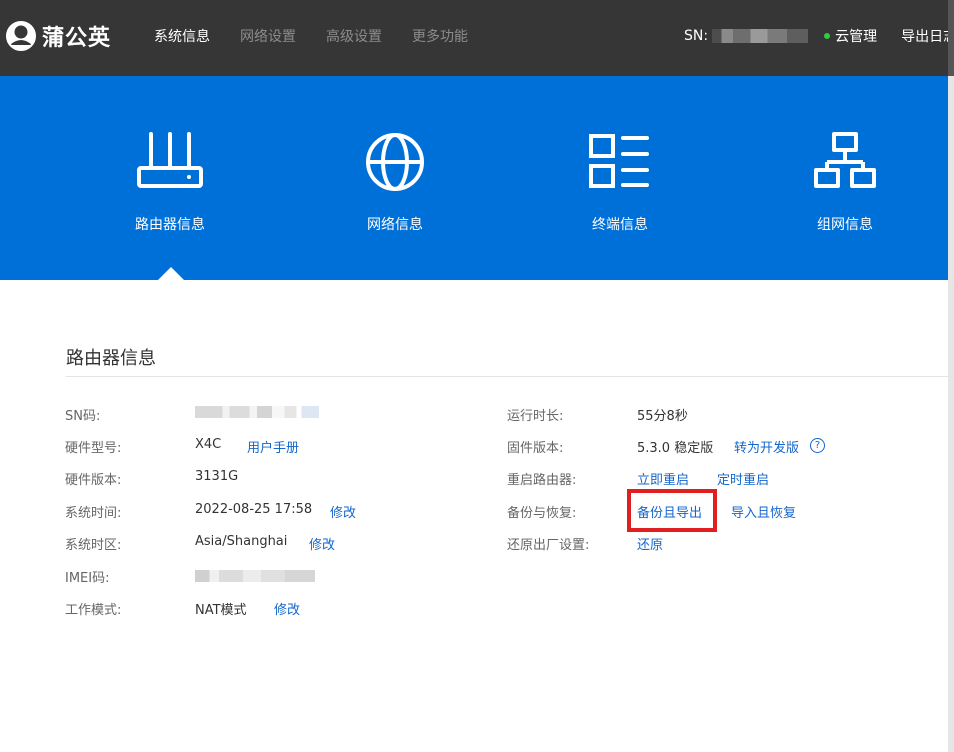  What do you see at coordinates (343, 511) in the screenshot?
I see `edit-system-time-link: 修改` at bounding box center [343, 511].